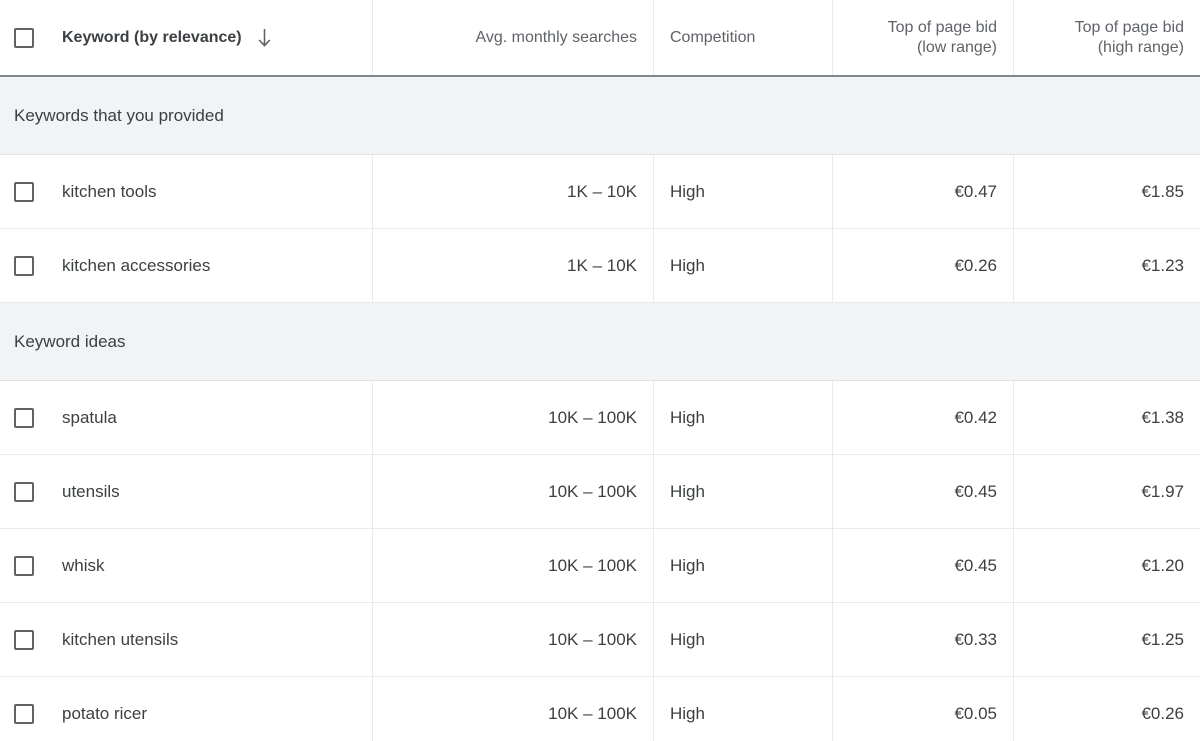  Describe the element at coordinates (104, 714) in the screenshot. I see `keyword-text: potato ricer` at that location.